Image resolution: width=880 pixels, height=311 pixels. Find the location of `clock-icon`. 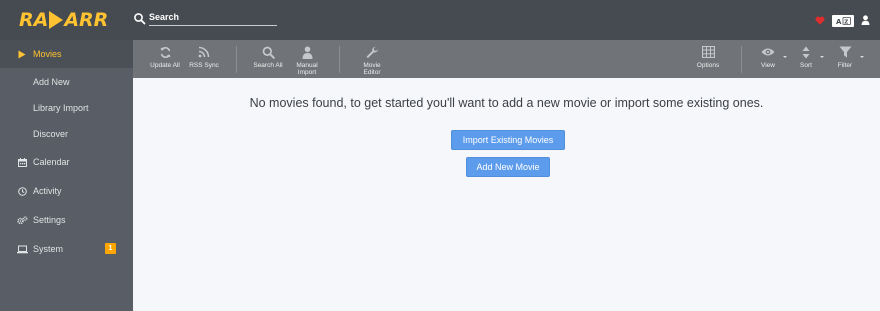

clock-icon is located at coordinates (22, 191).